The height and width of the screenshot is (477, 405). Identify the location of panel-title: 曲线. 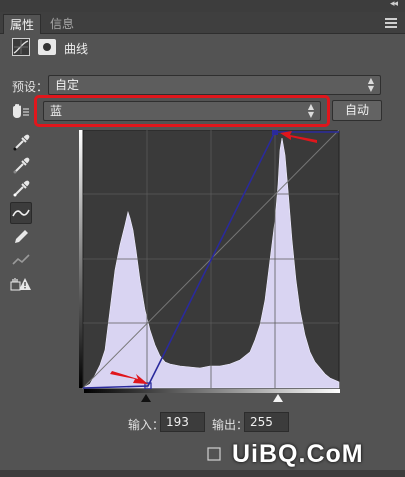
(76, 49).